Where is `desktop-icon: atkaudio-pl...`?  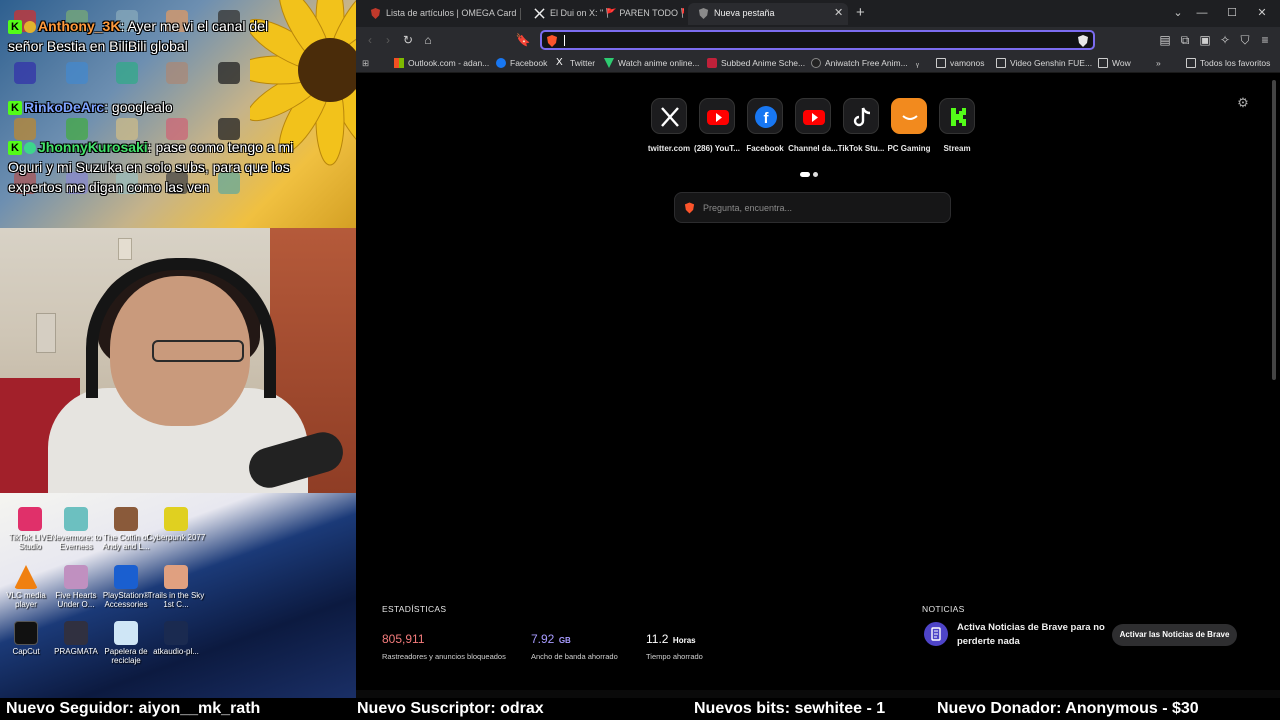 desktop-icon: atkaudio-pl... is located at coordinates (176, 638).